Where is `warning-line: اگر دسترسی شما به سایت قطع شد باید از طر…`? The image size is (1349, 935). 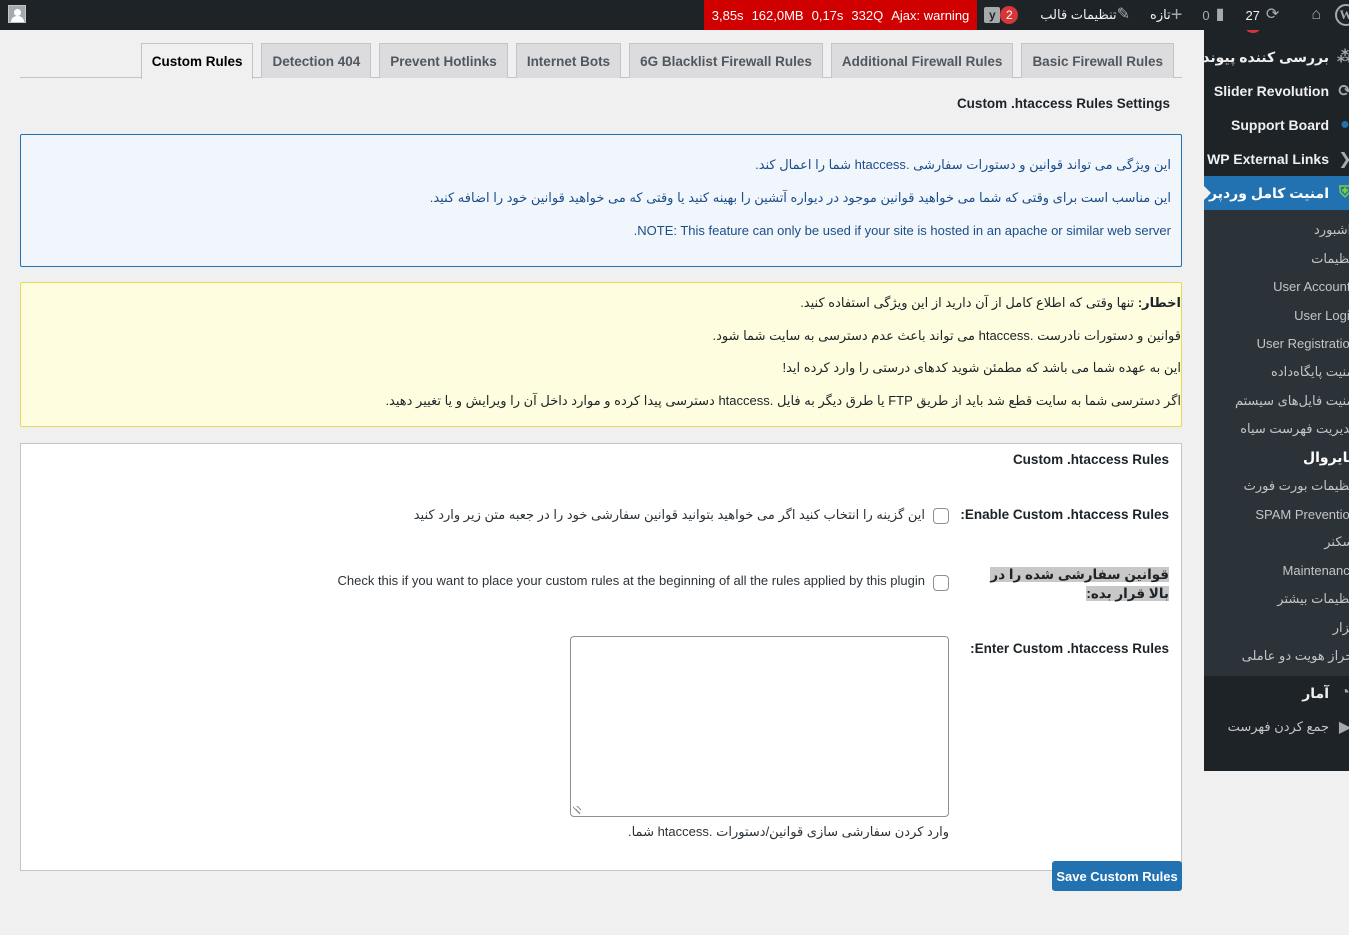
warning-line: اگر دسترسی شما به سایت قطع شد باید از طر… is located at coordinates (783, 400).